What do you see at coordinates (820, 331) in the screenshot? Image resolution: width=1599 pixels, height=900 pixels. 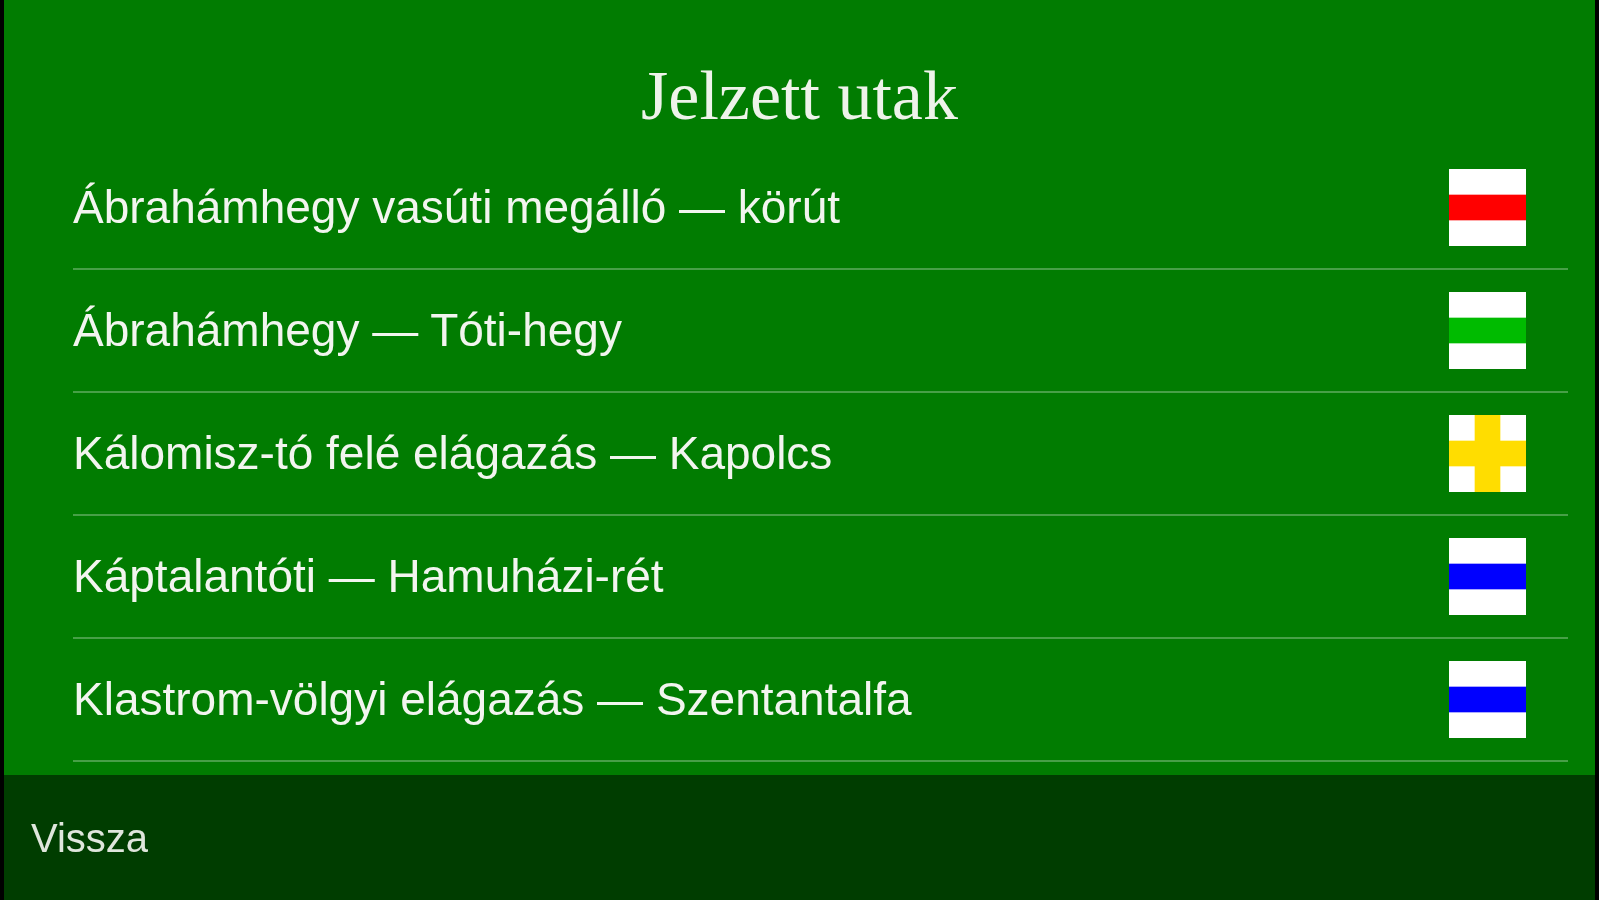 I see `trail-list-item: Ábrahámhegy — Tóti-hegy` at bounding box center [820, 331].